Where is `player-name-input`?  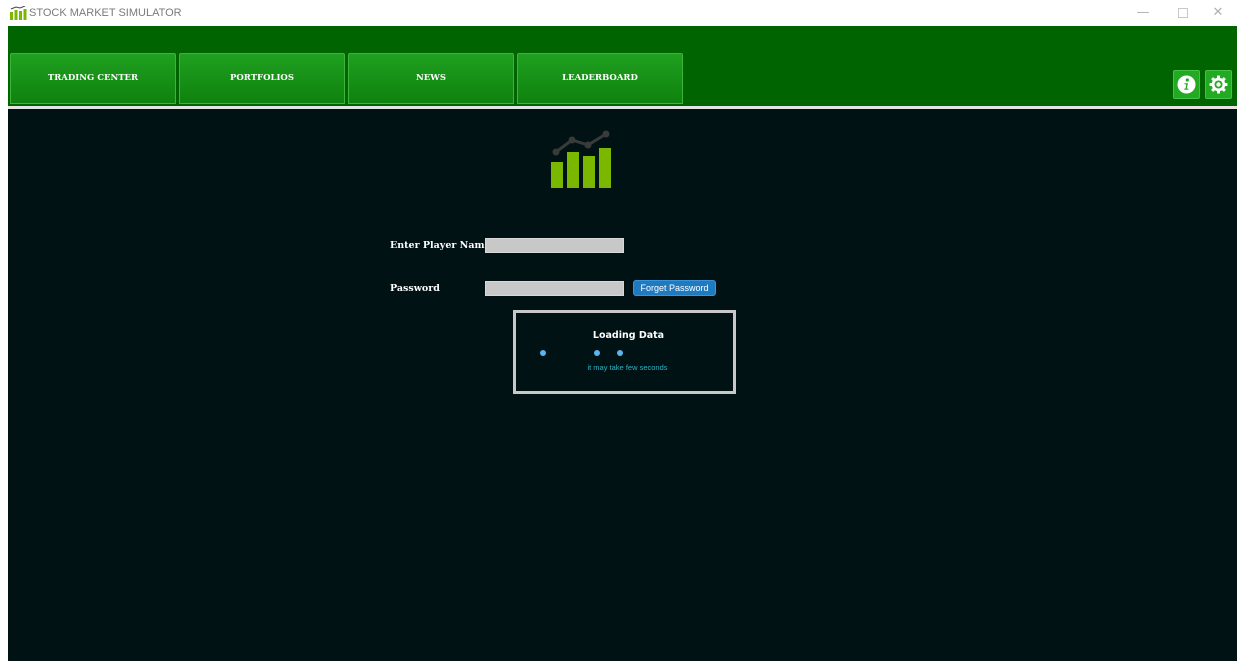
player-name-input is located at coordinates (554, 245).